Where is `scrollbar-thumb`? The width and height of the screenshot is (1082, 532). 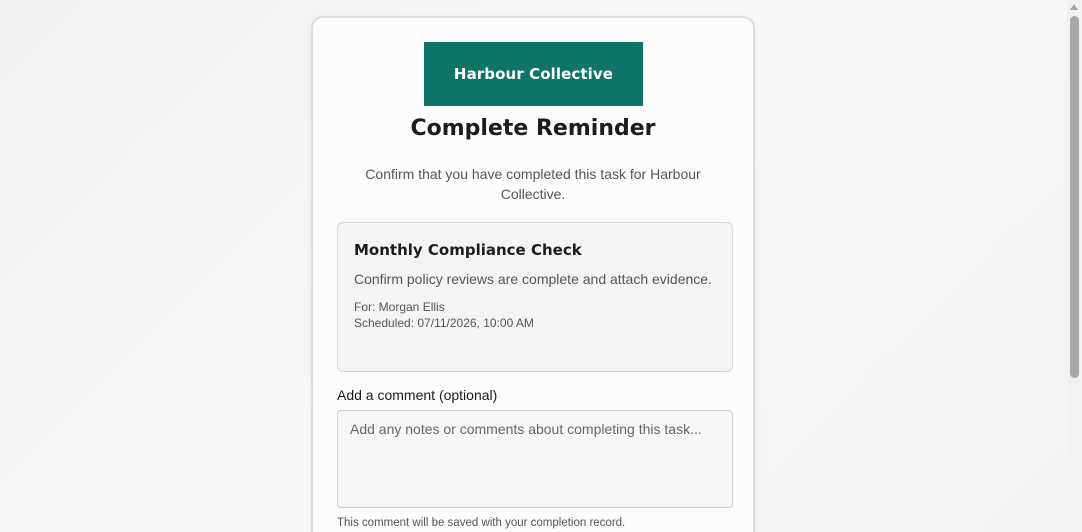
scrollbar-thumb is located at coordinates (1074, 197).